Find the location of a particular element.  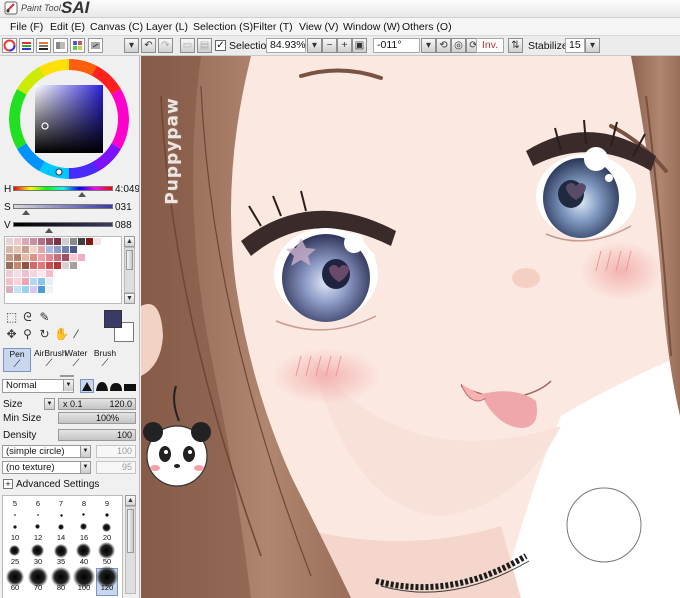

brush-grid-scrollbar is located at coordinates (130, 550).